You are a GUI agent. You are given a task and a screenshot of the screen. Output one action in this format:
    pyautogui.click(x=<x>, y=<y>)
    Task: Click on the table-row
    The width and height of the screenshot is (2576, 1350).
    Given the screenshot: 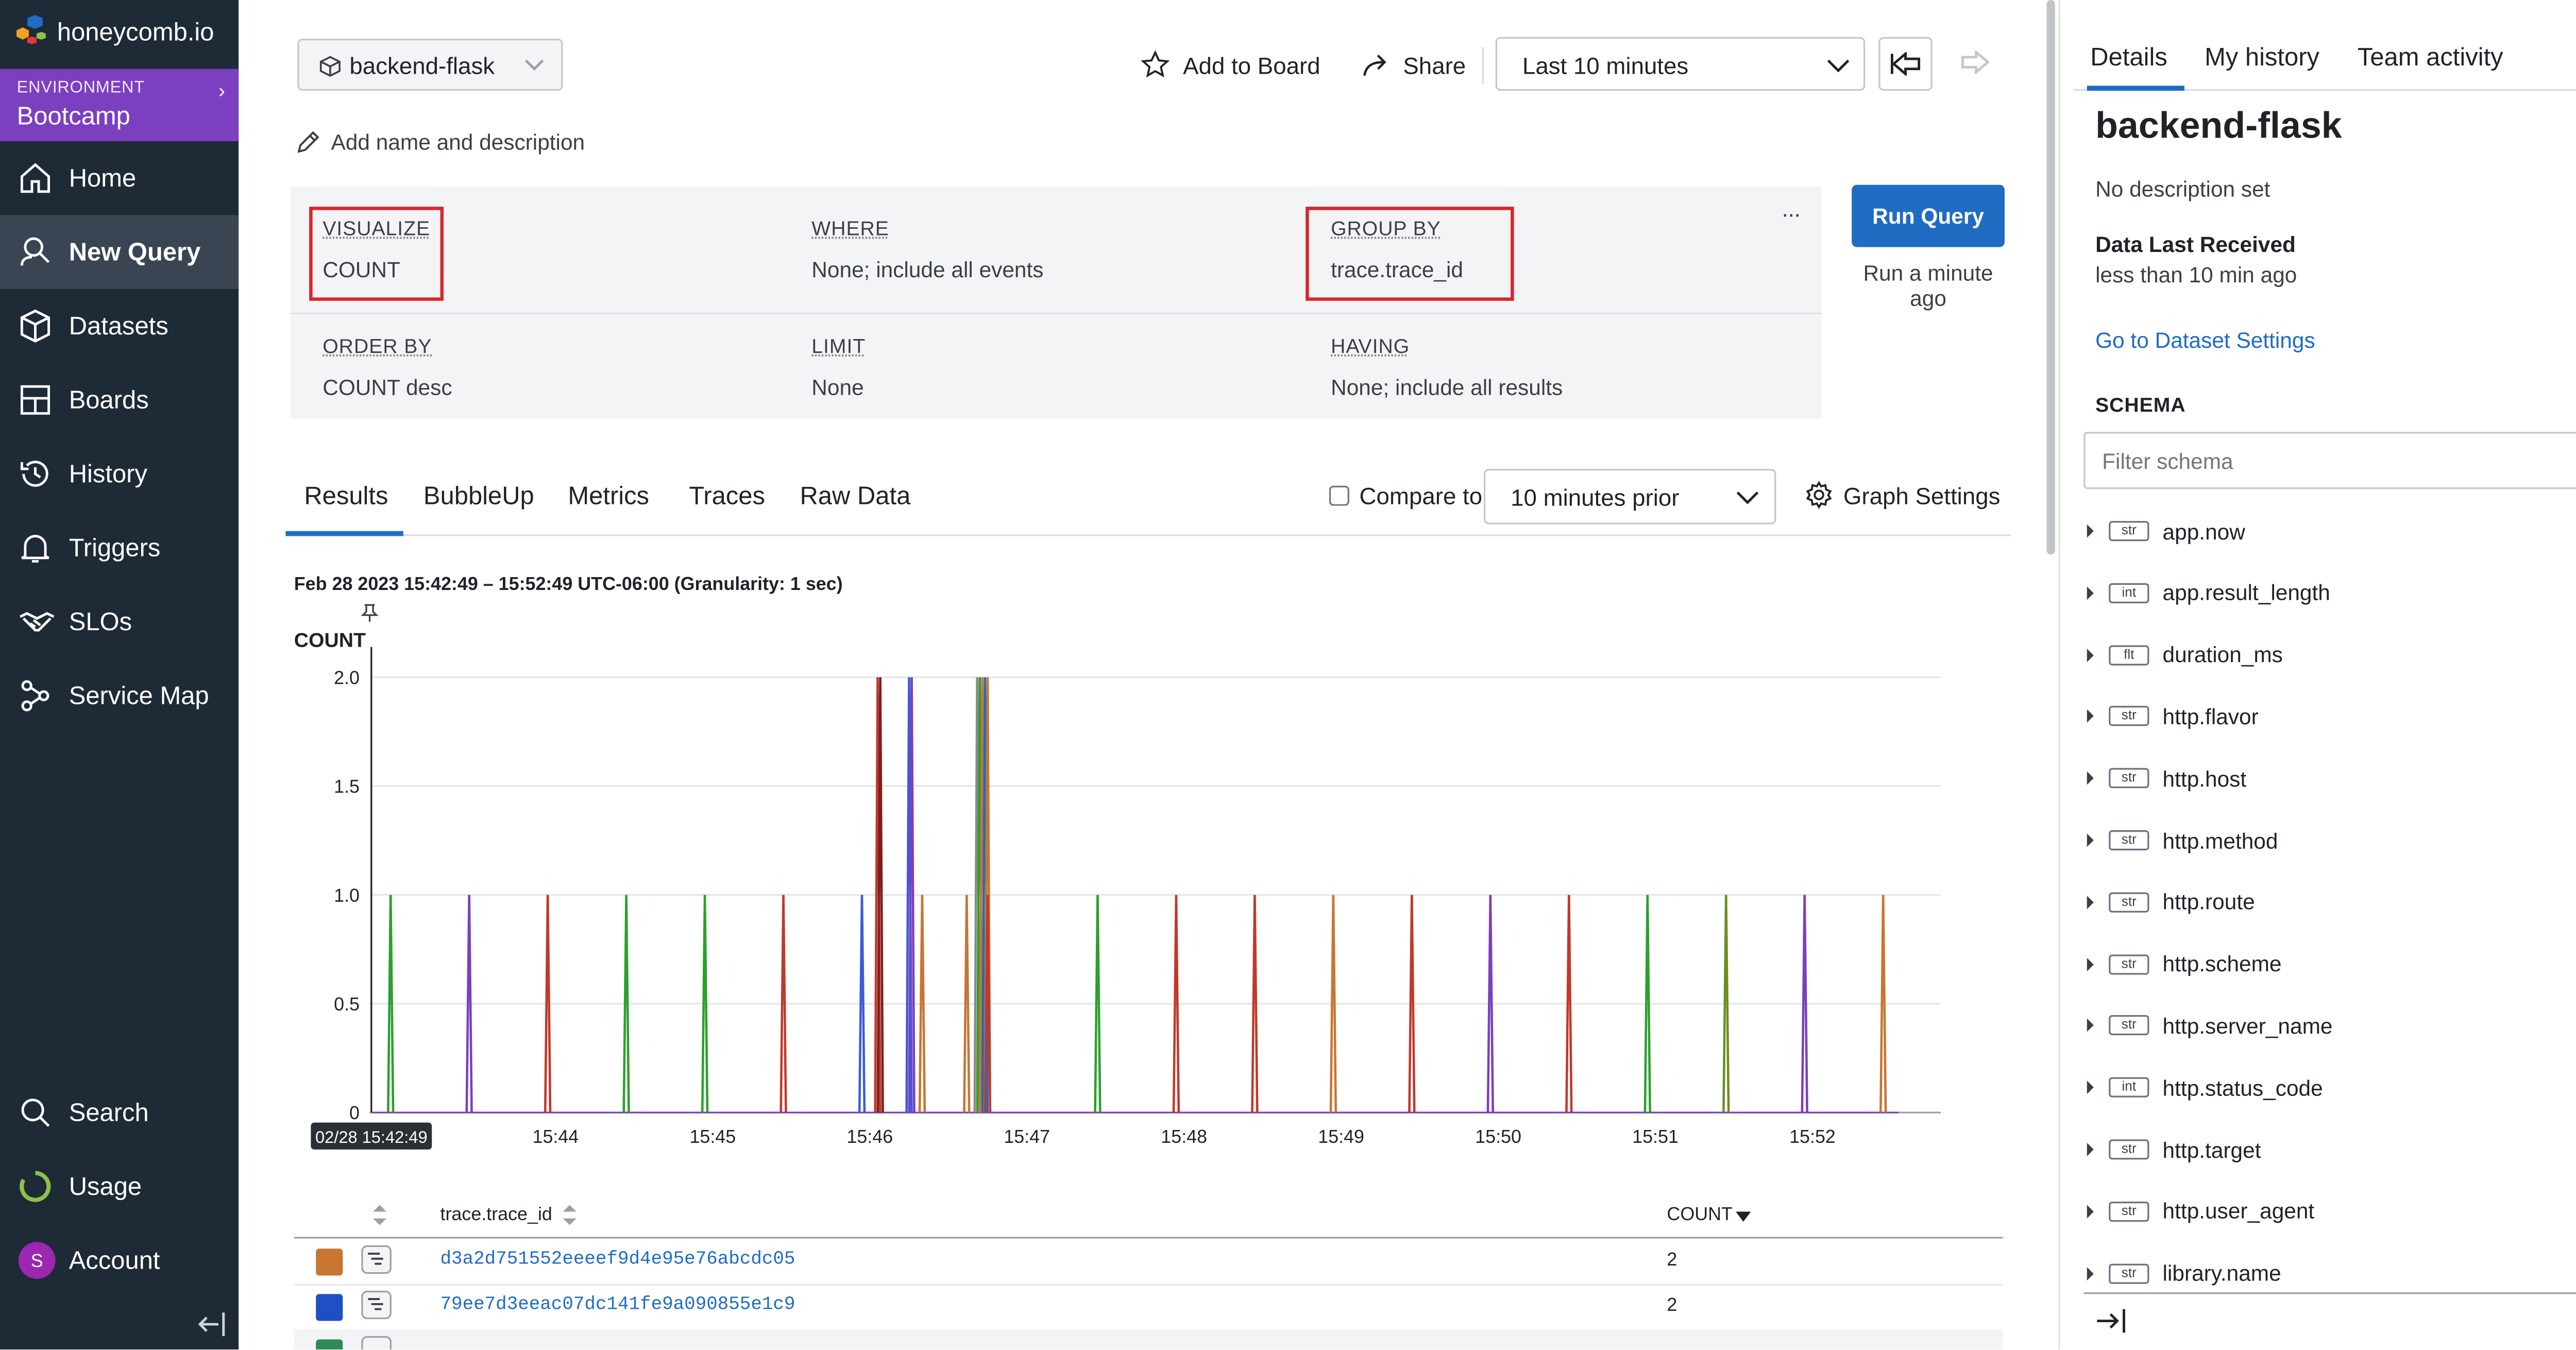 What is the action you would take?
    pyautogui.click(x=1148, y=1339)
    